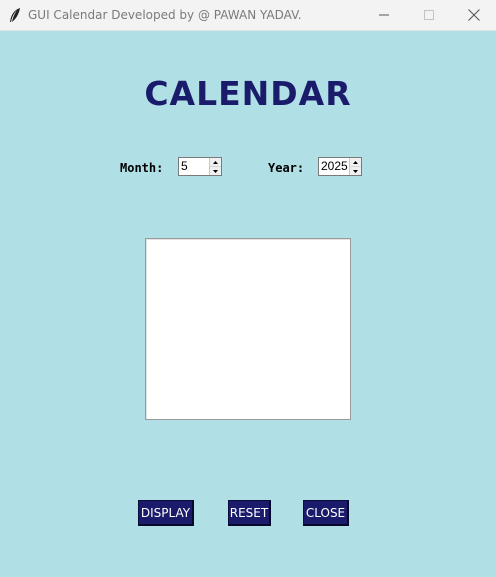 This screenshot has height=577, width=496. I want to click on minimize-icon, so click(384, 15).